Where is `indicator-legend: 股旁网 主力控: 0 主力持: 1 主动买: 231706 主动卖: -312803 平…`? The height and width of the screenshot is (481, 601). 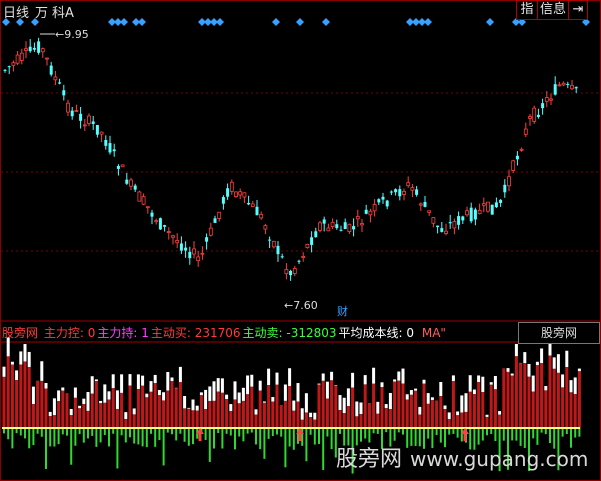 indicator-legend: 股旁网 主力控: 0 主力持: 1 主动买: 231706 主动卖: -312803 平… is located at coordinates (225, 332).